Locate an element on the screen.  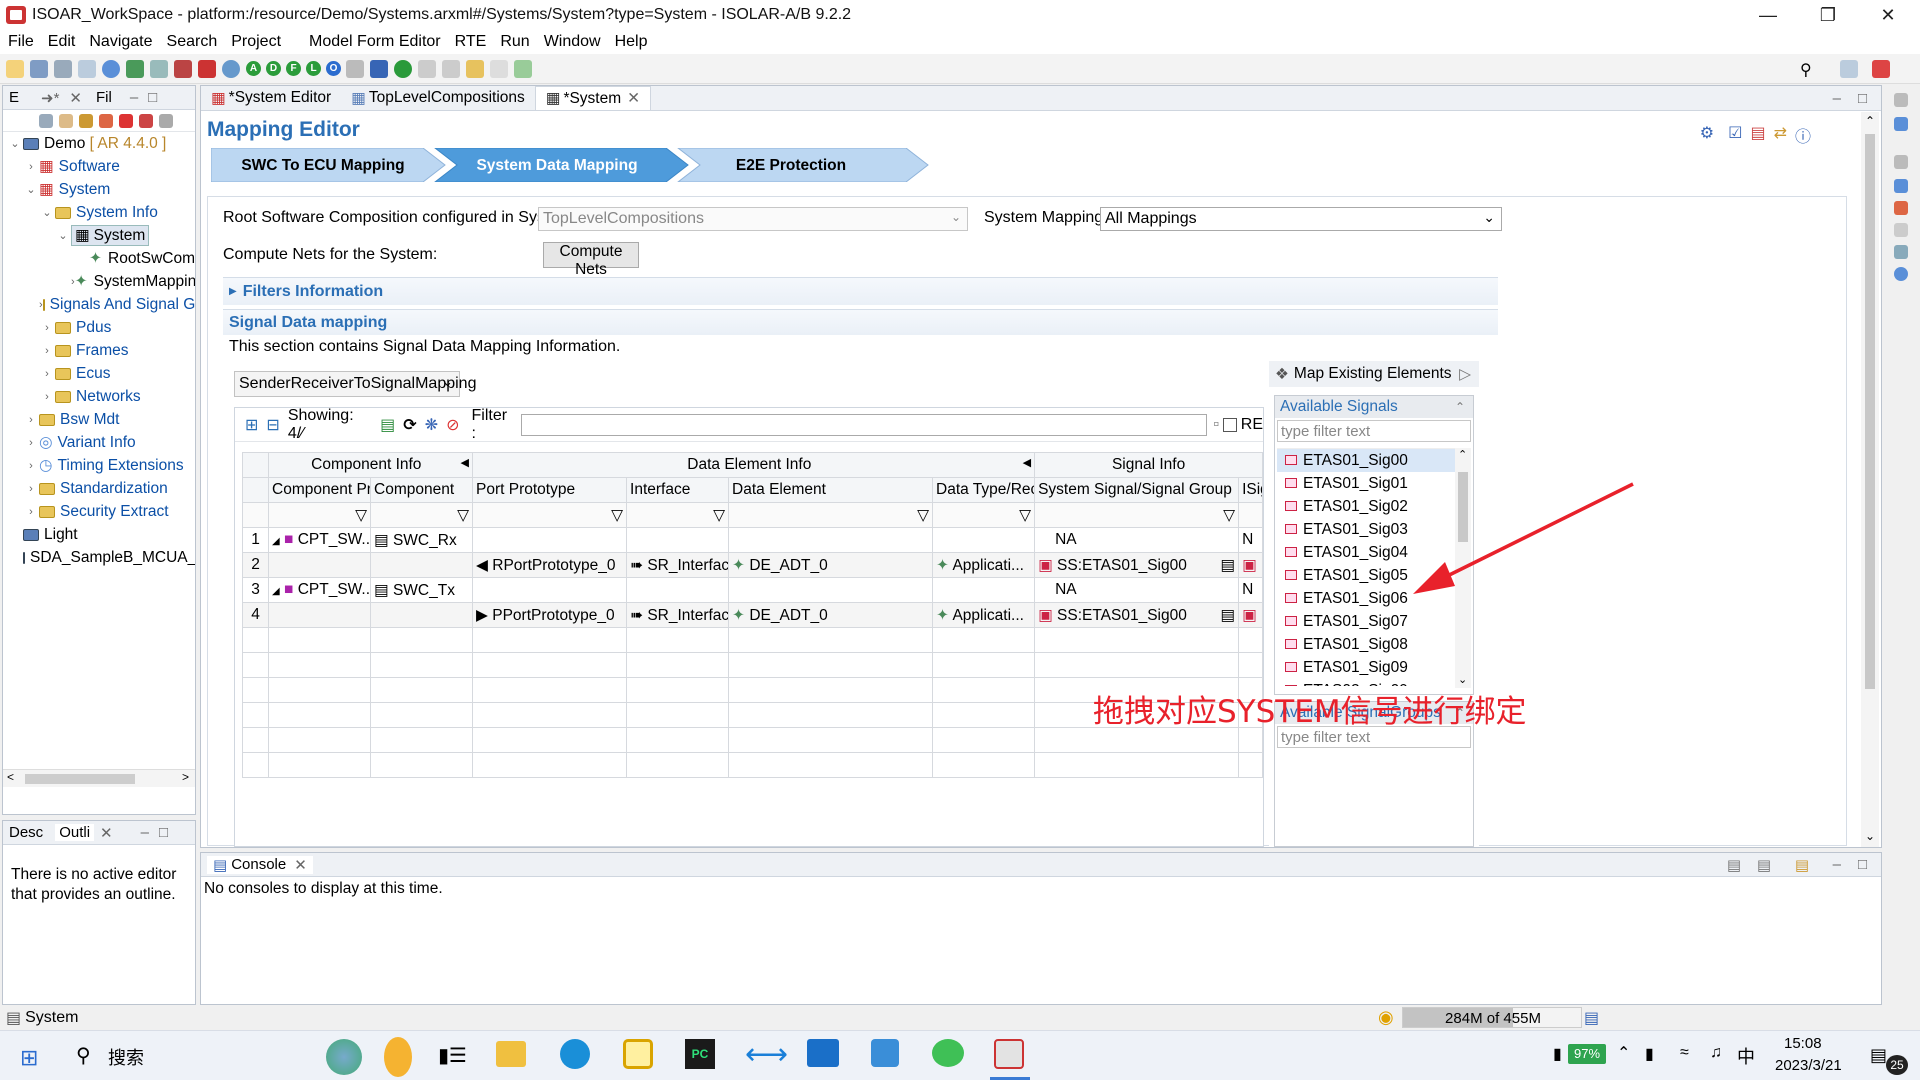
editor-scrollbar: ⌃ ⌄ is located at coordinates (1870, 479).